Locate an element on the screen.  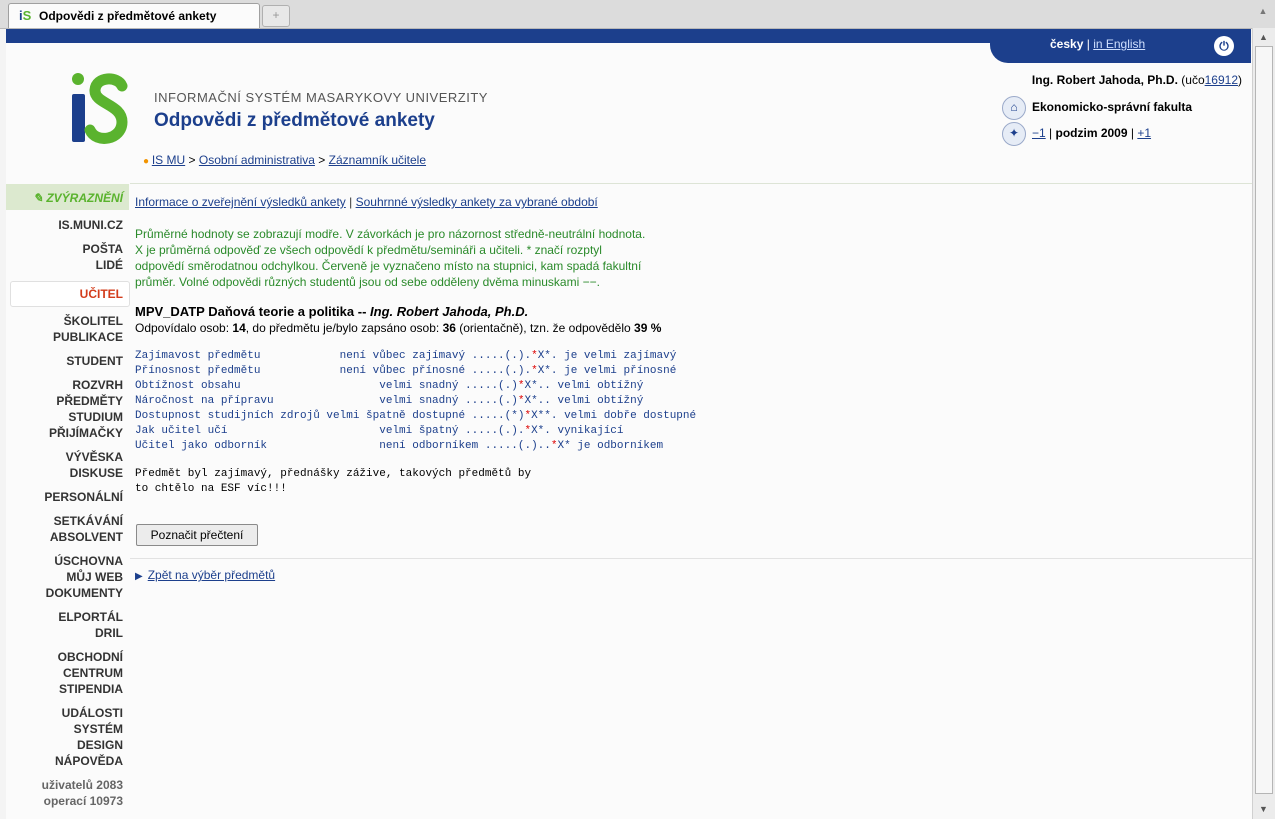
sidebar-item-label: ZVÝRAZNĚNÍ is located at coordinates (84, 198).